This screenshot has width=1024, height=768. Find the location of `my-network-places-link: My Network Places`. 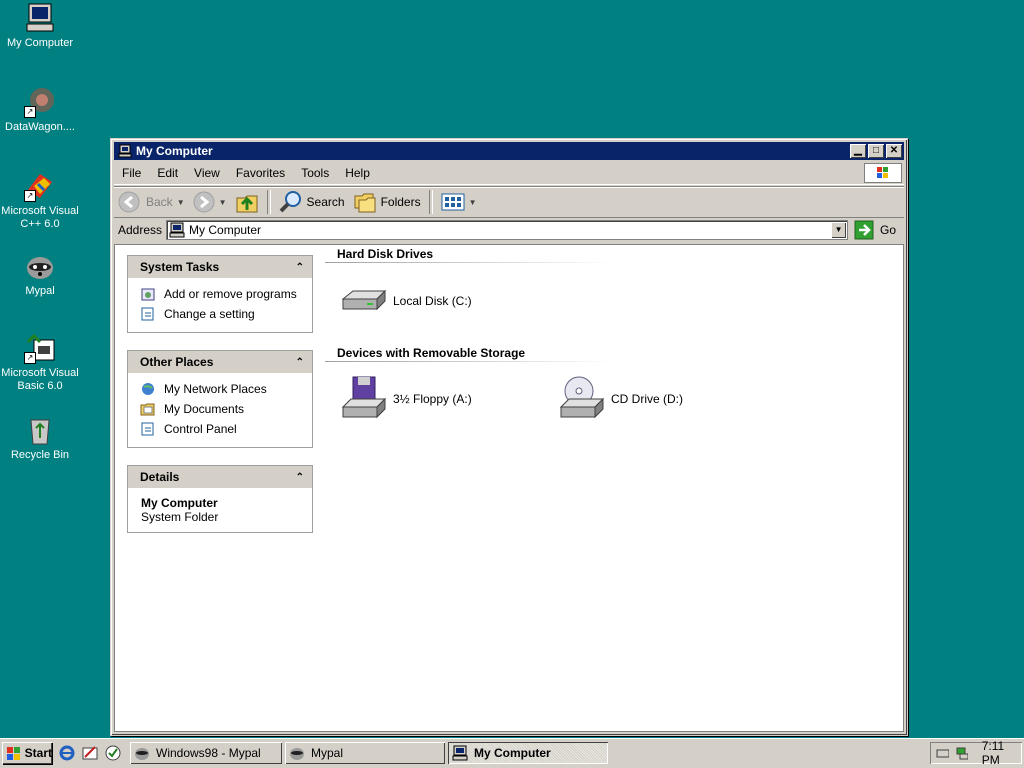

my-network-places-link: My Network Places is located at coordinates (222, 389).